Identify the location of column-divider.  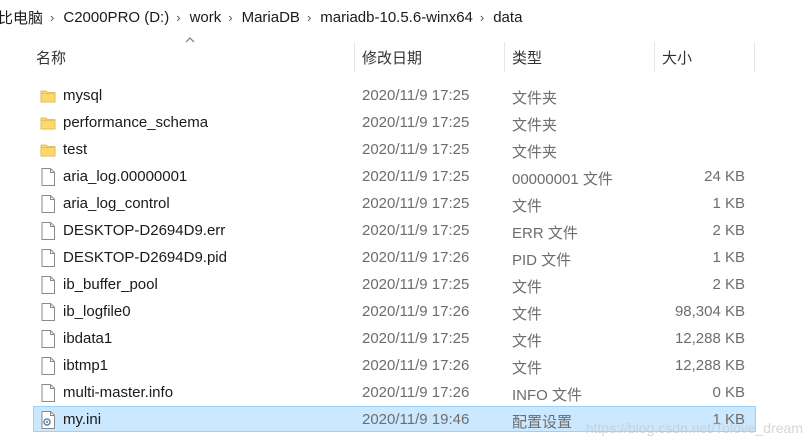
(754, 57).